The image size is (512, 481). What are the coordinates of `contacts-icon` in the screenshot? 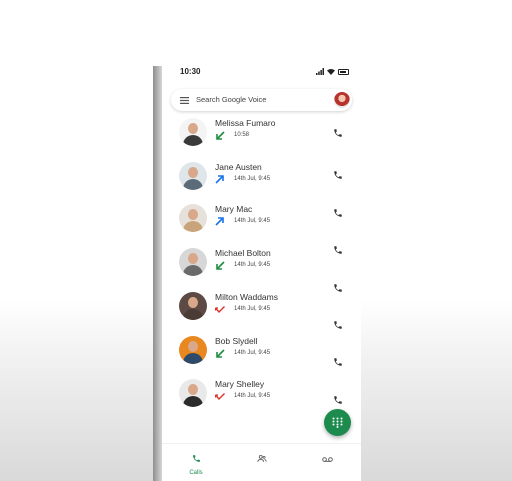 It's located at (262, 458).